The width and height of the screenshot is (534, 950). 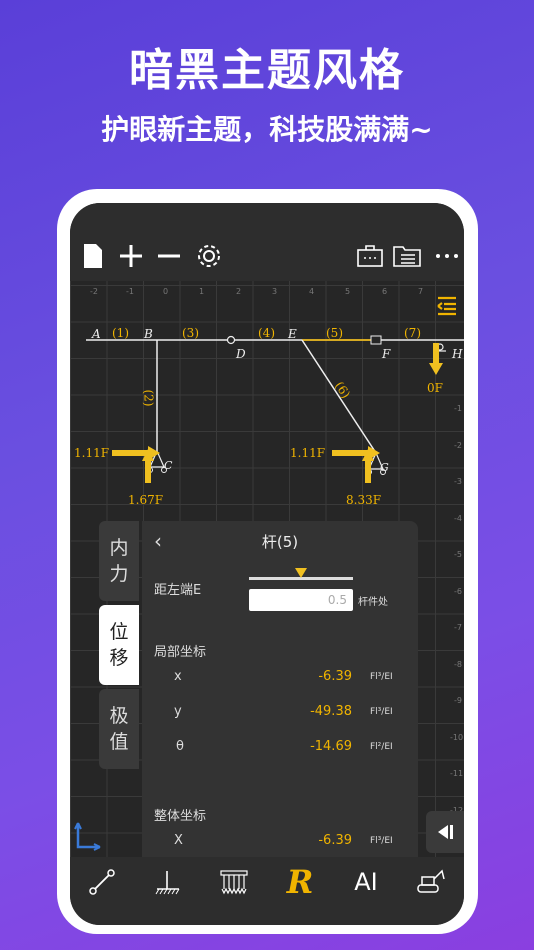 I want to click on distance-unit: 杆件处, so click(x=373, y=602).